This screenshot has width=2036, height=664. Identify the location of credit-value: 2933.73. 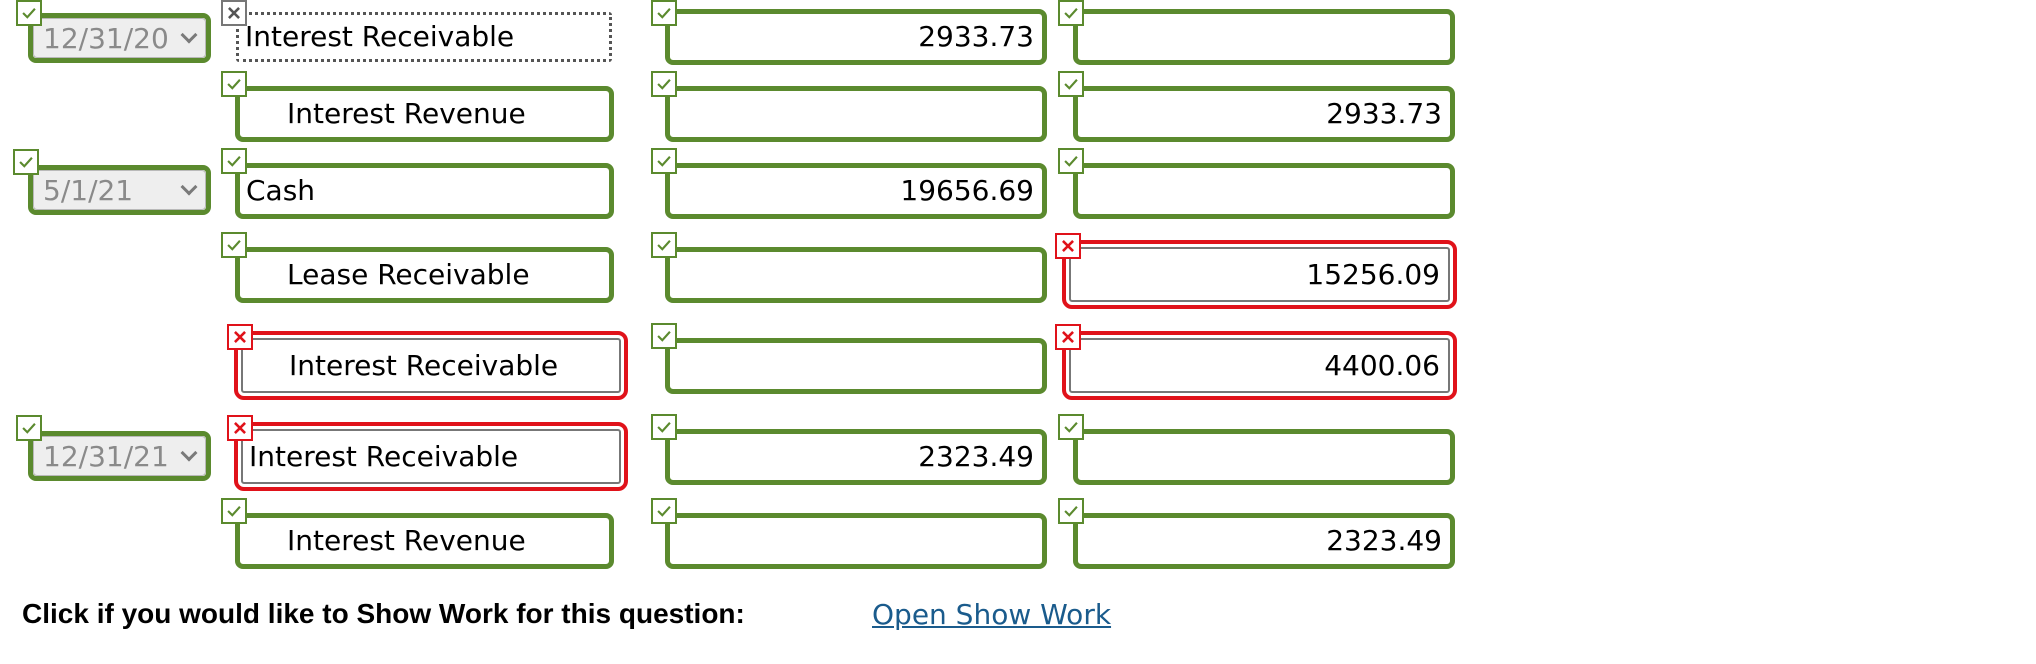
(1384, 113).